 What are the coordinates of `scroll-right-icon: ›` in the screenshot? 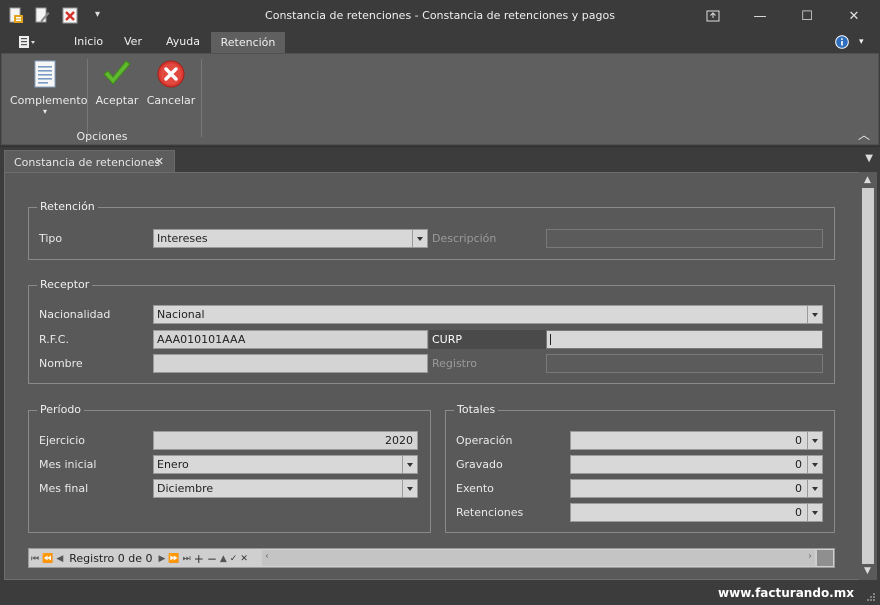 It's located at (810, 556).